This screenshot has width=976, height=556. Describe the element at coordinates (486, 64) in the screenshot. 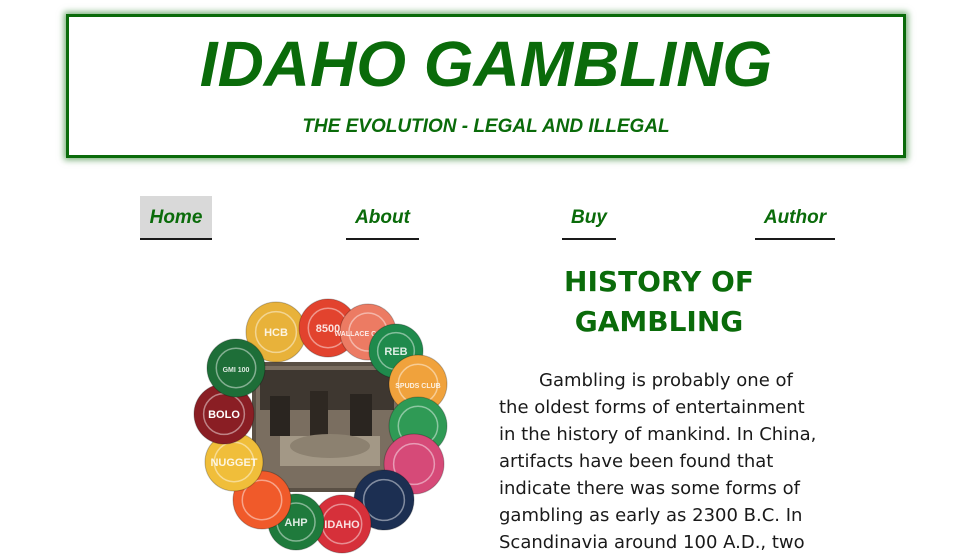

I see `site-title: IDAHO GAMBLING` at that location.